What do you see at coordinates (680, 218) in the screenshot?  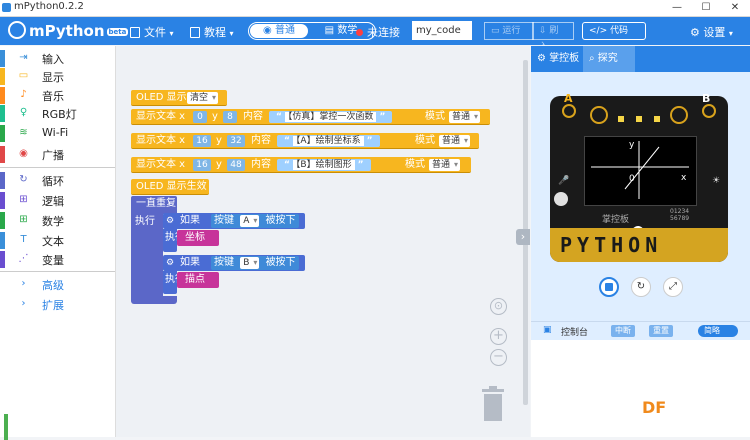 I see `board-code: 56789` at bounding box center [680, 218].